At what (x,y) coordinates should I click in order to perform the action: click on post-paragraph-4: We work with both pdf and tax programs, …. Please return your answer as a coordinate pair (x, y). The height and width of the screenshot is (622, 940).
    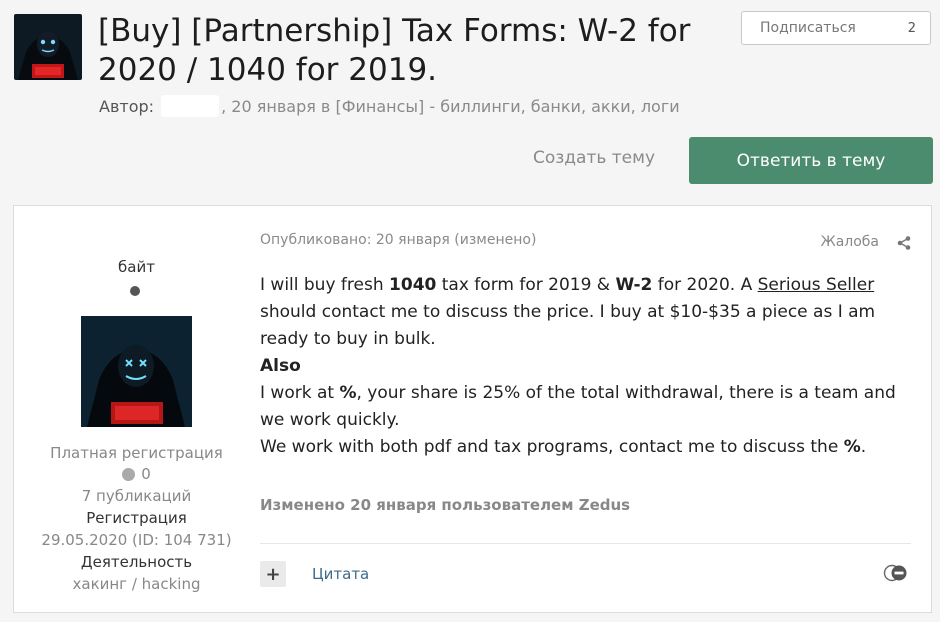
    Looking at the image, I should click on (590, 447).